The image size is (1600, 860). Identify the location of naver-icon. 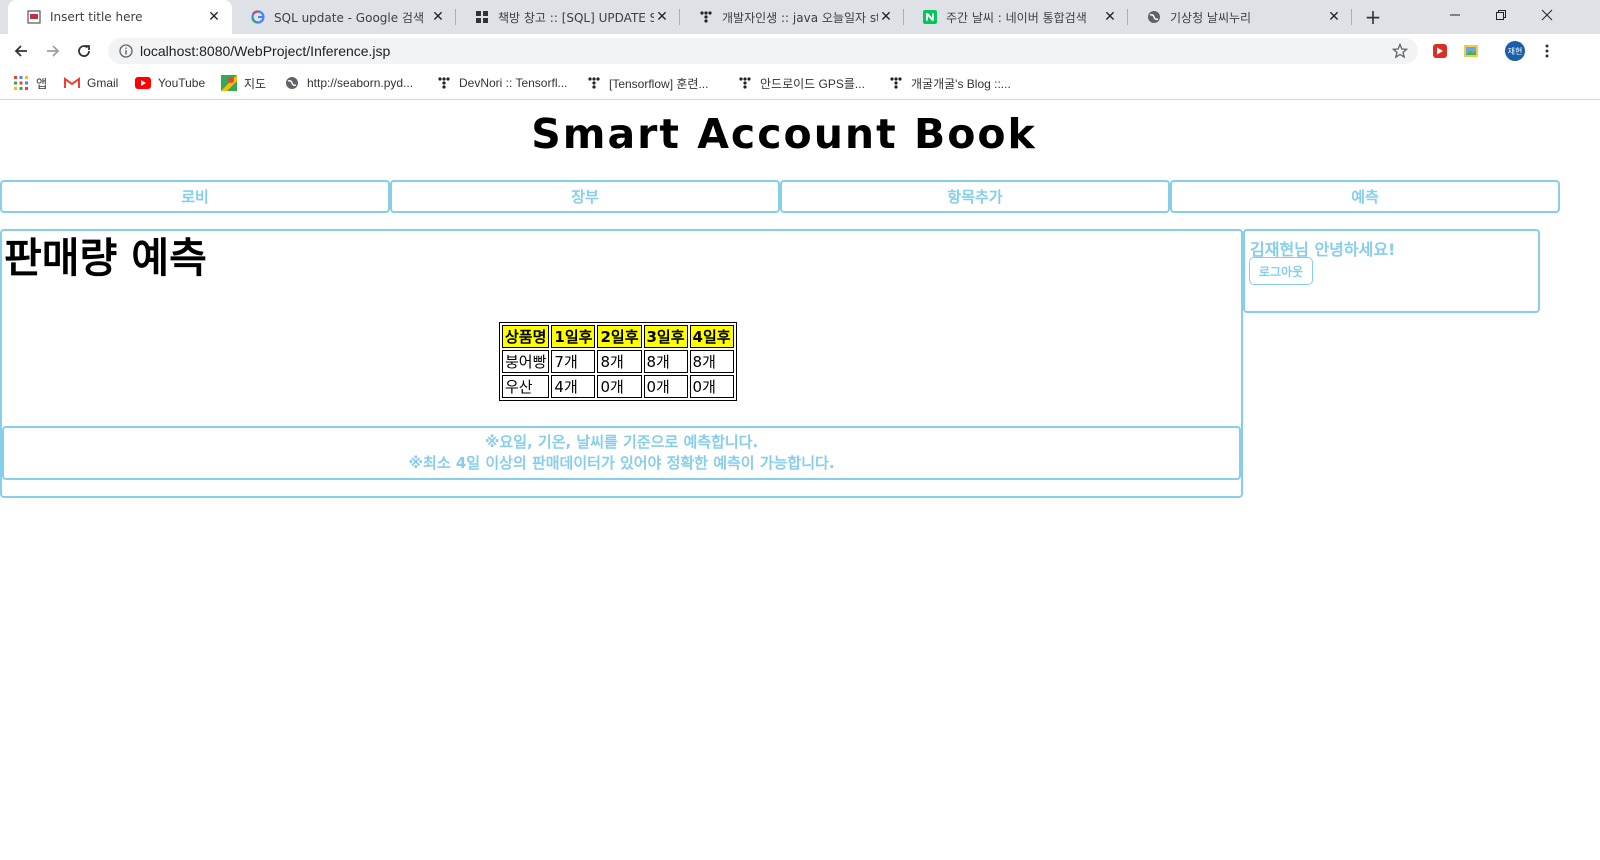
(930, 17).